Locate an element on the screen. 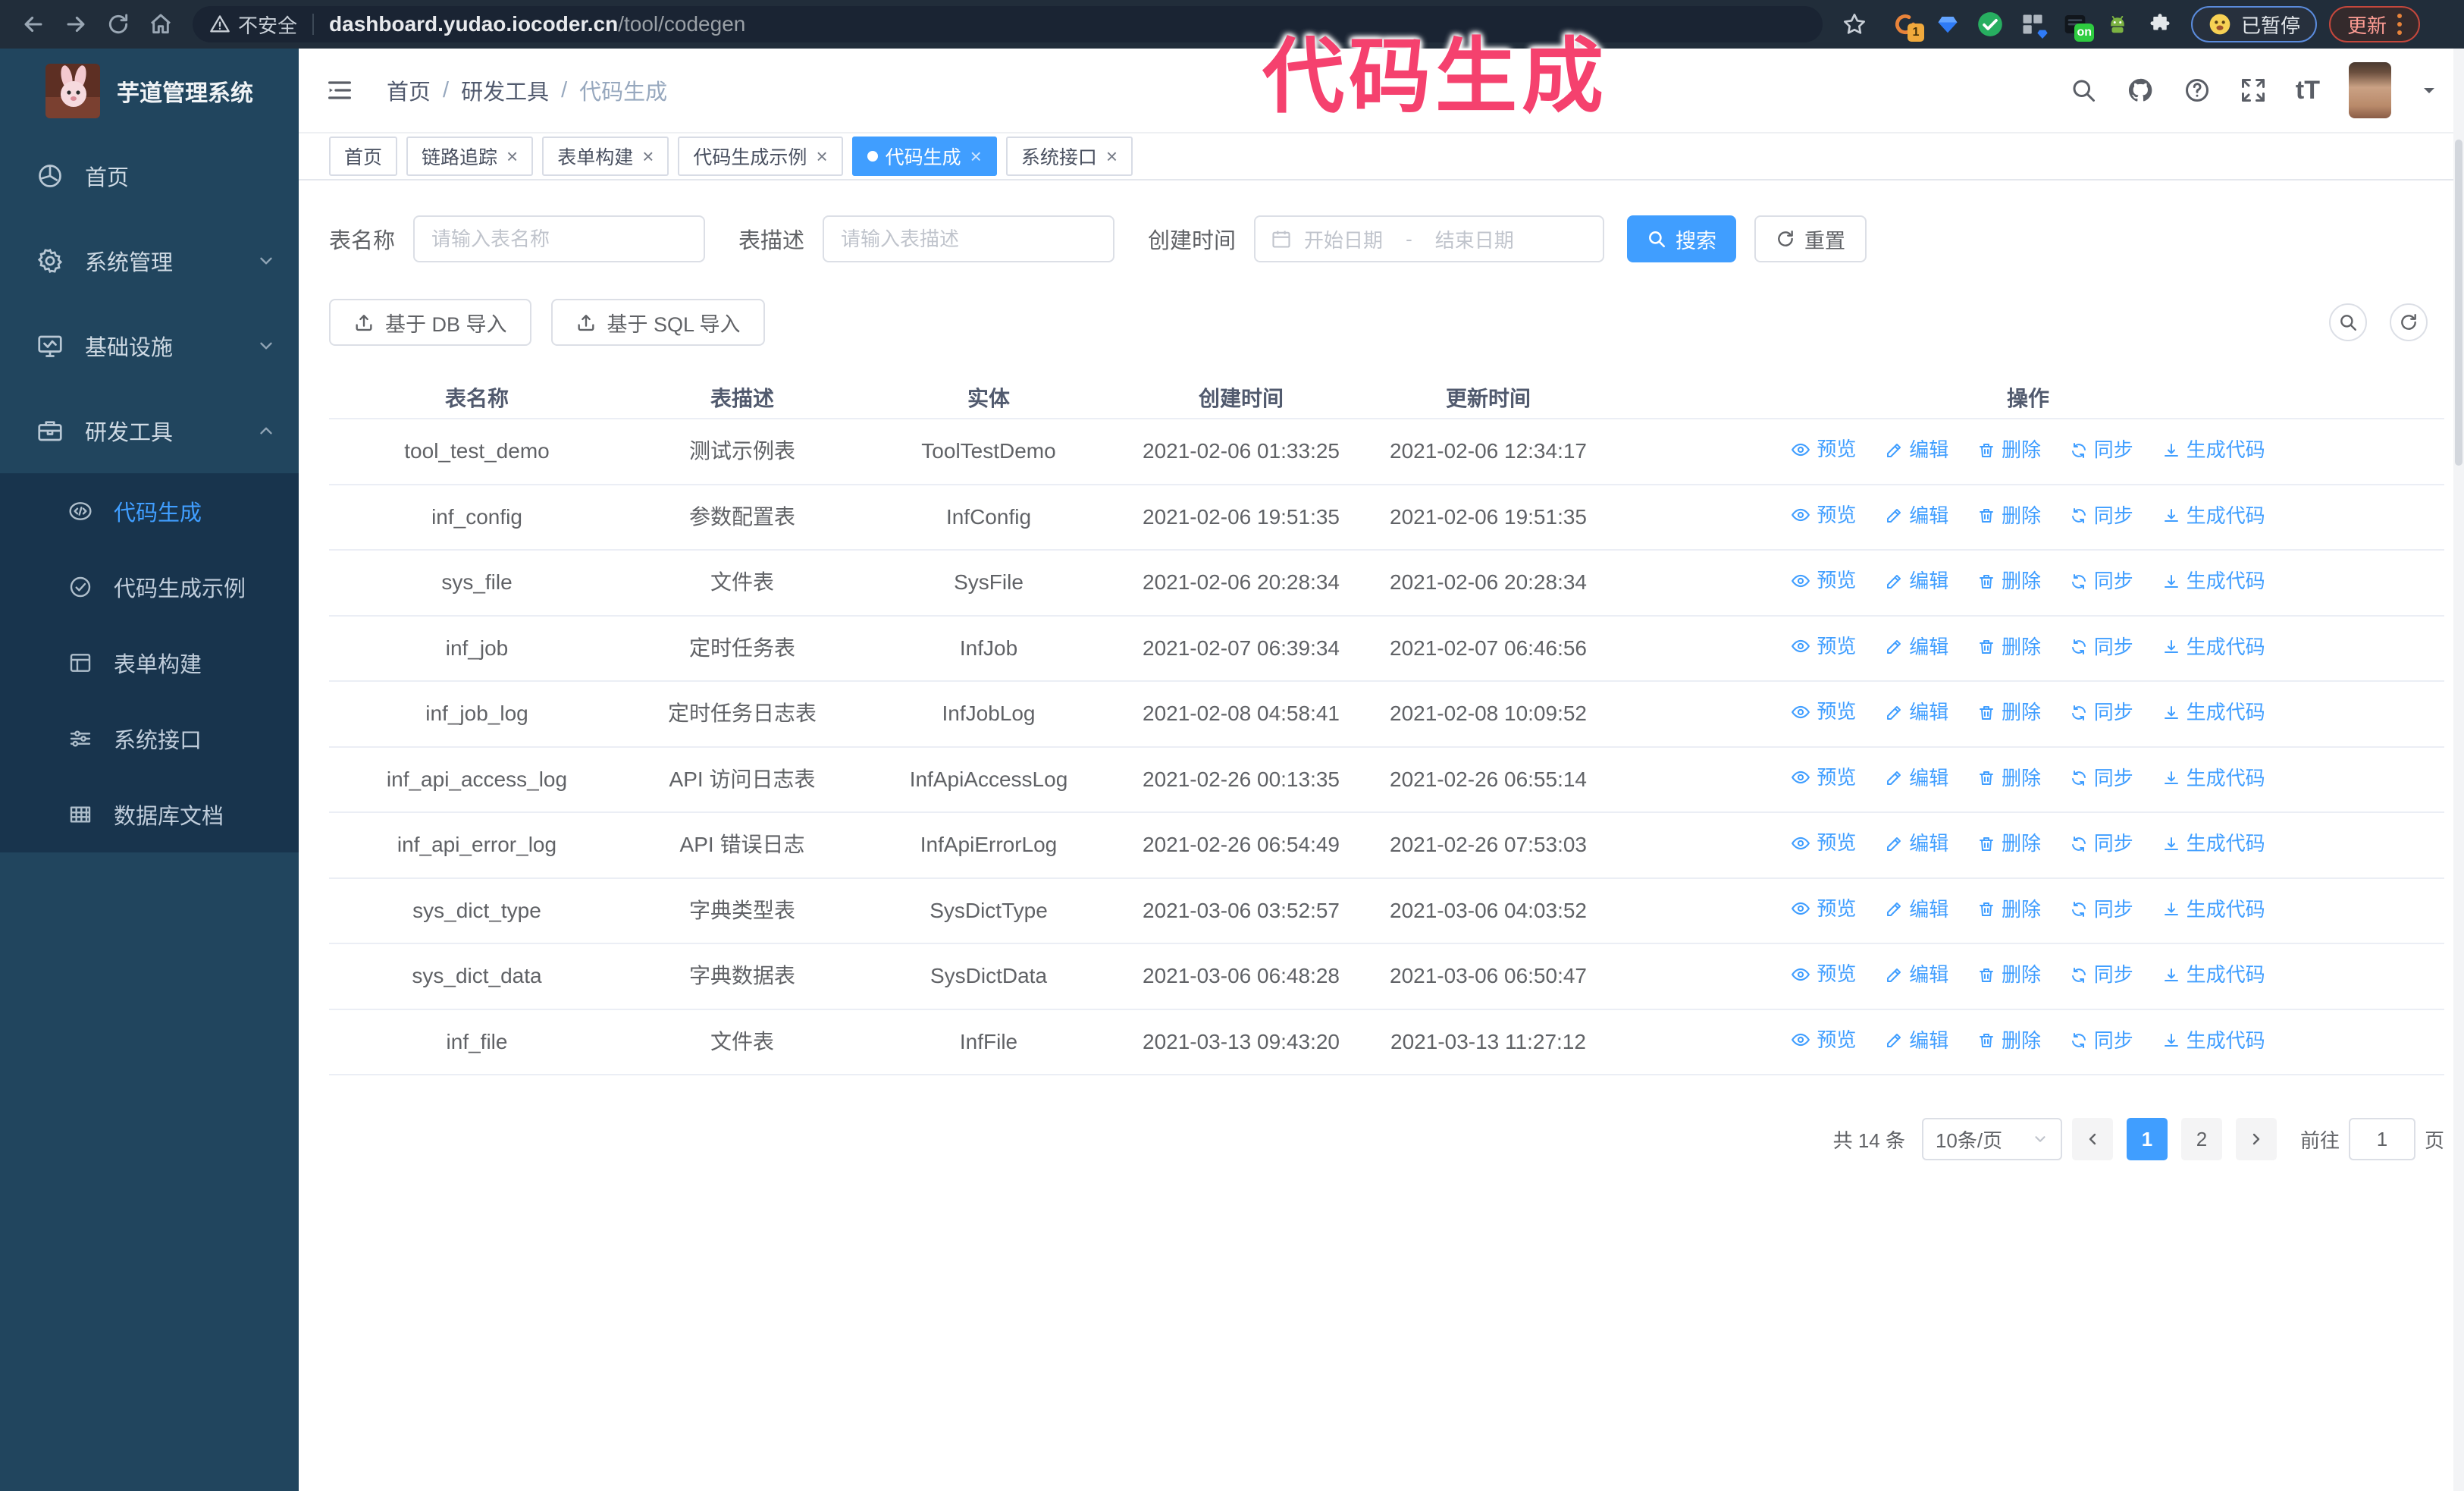 The width and height of the screenshot is (2464, 1491). tab-codegen-example: 代码生成示例 × is located at coordinates (760, 156).